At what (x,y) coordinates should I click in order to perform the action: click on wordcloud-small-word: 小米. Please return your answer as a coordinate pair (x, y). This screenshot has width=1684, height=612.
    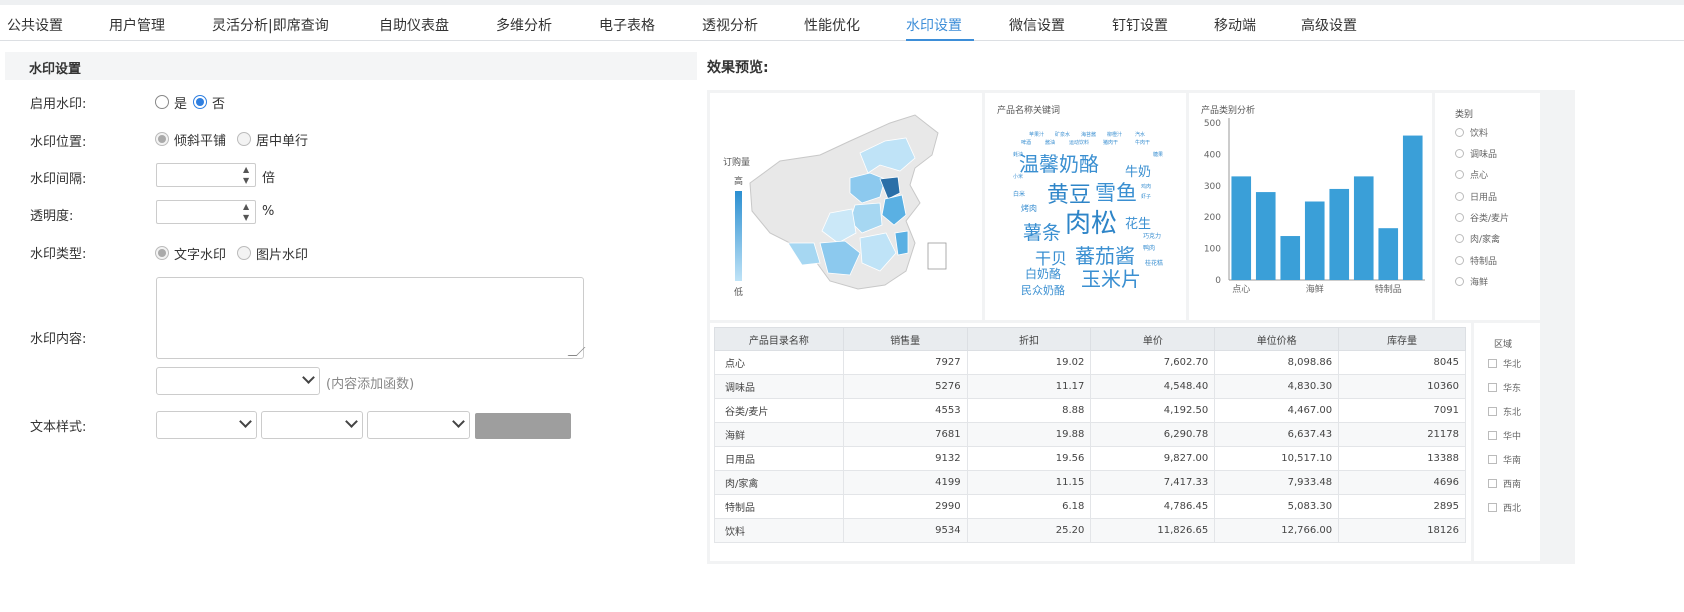
    Looking at the image, I should click on (1018, 177).